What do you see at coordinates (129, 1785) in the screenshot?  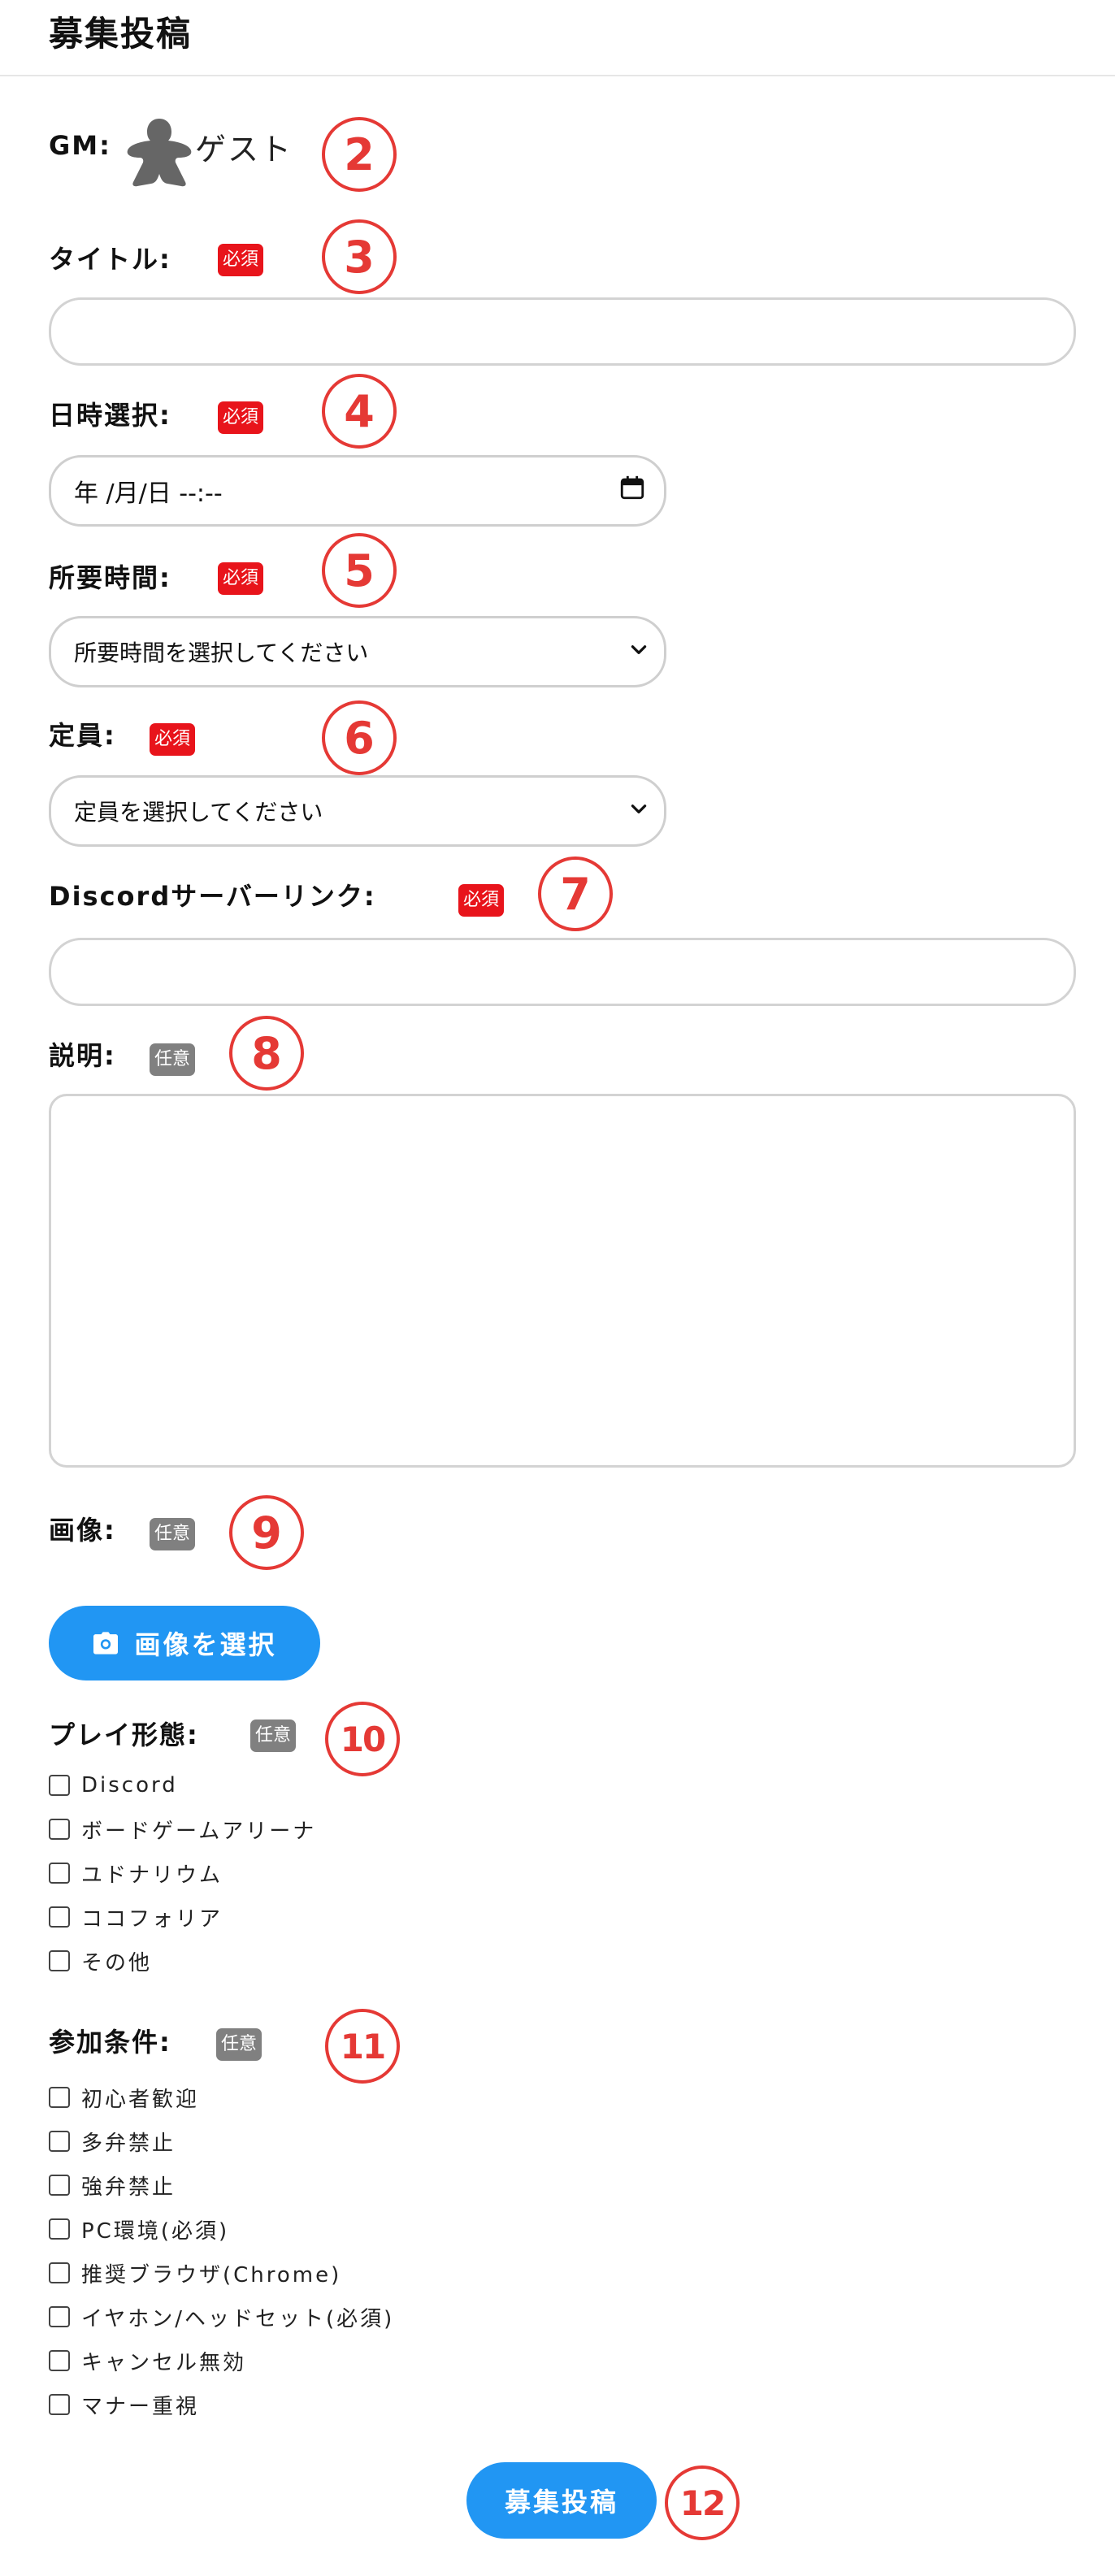 I see `checkbox-label: Discord` at bounding box center [129, 1785].